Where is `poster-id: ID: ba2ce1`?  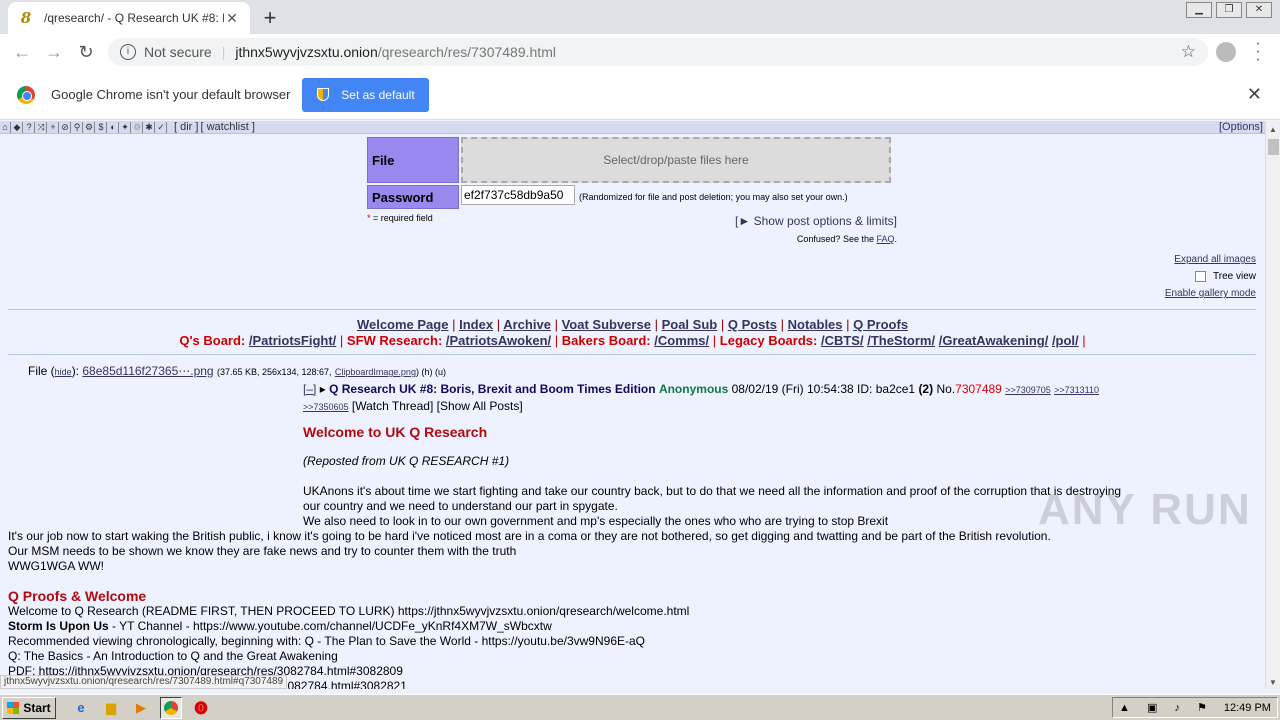
poster-id: ID: ba2ce1 is located at coordinates (886, 389).